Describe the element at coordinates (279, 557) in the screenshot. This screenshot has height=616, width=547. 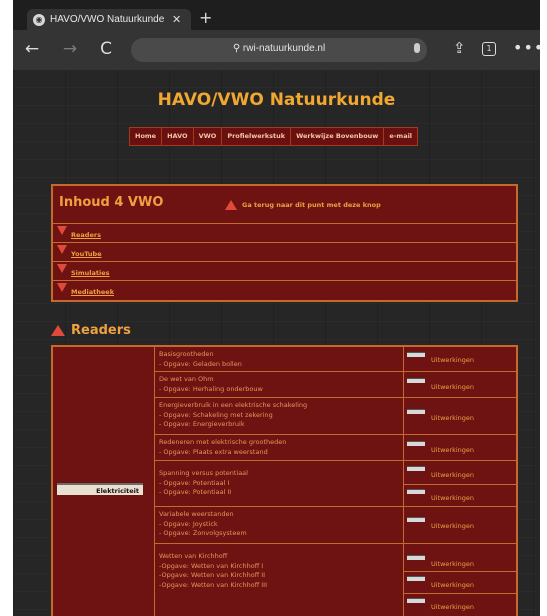
I see `reader-title: Wetten van Kirchhoff` at that location.